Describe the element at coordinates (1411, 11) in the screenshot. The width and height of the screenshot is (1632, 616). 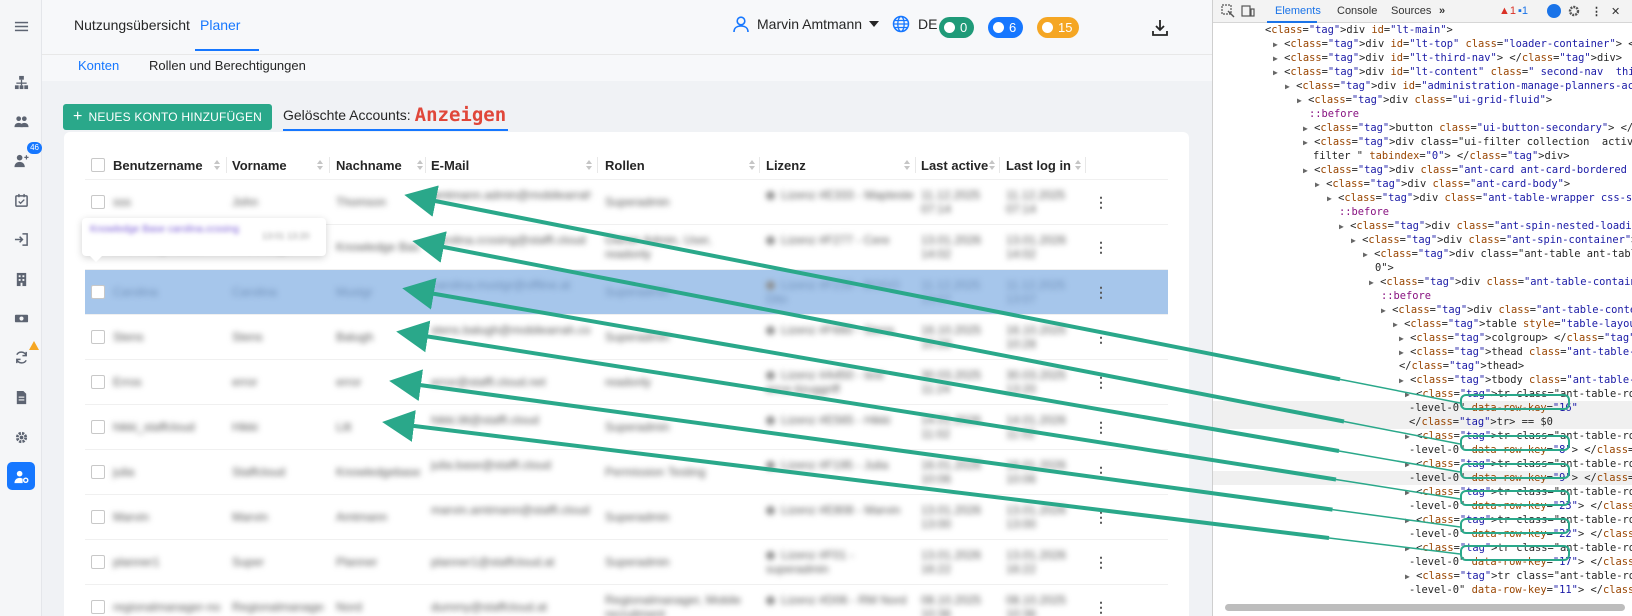
I see `devtools-tab-sources: Sources` at that location.